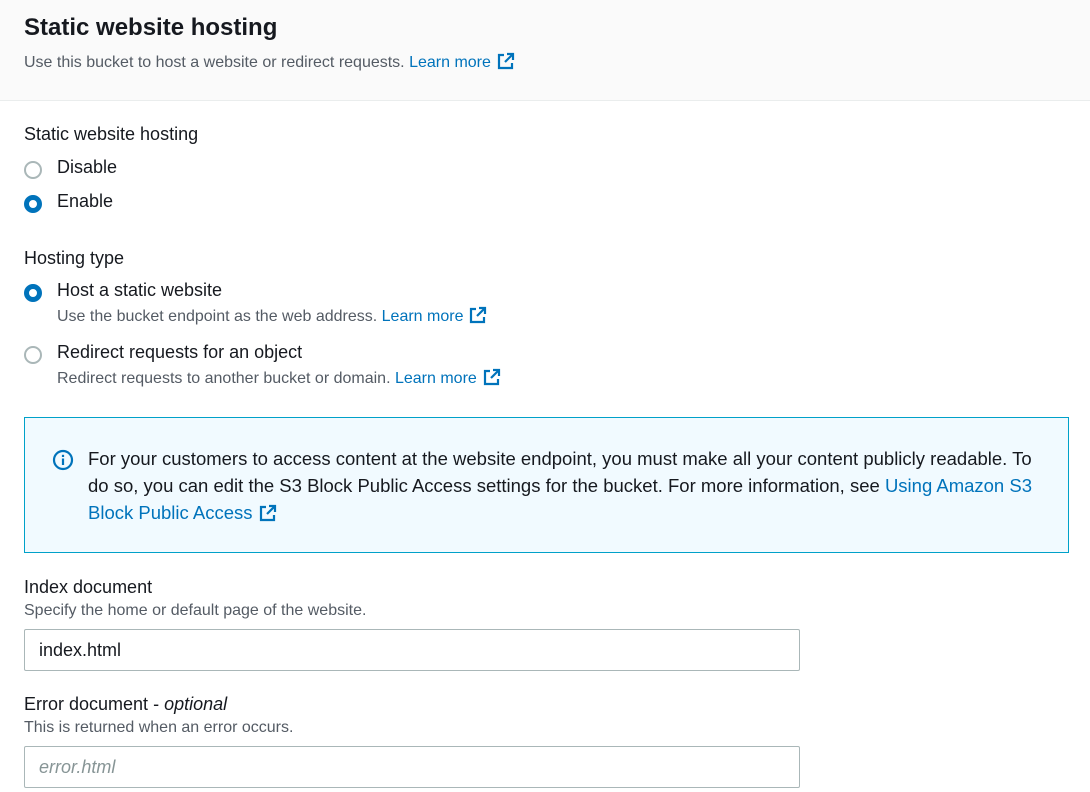 The width and height of the screenshot is (1090, 792). I want to click on error-document-input, so click(412, 767).